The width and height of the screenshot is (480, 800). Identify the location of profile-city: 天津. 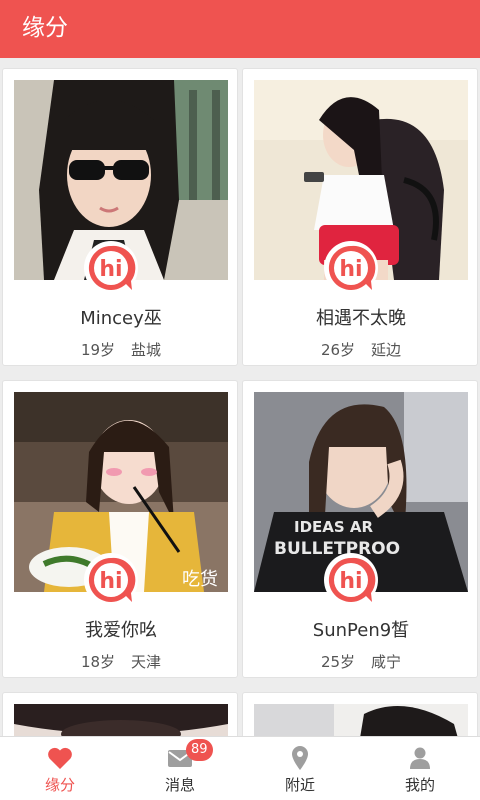
(146, 662).